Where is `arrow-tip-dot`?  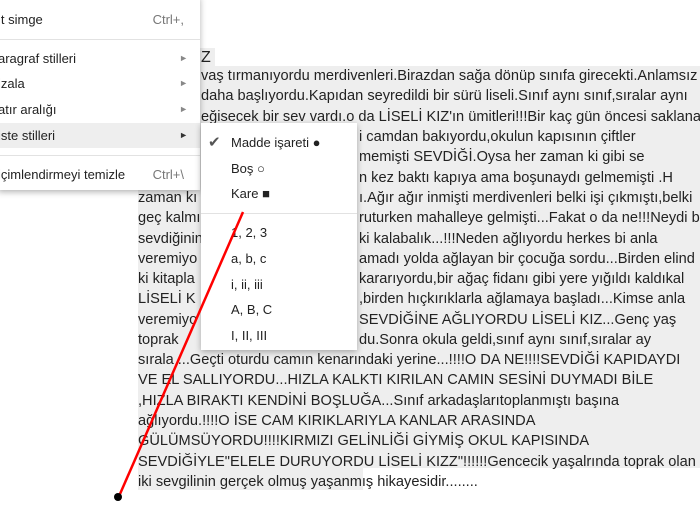 arrow-tip-dot is located at coordinates (118, 497).